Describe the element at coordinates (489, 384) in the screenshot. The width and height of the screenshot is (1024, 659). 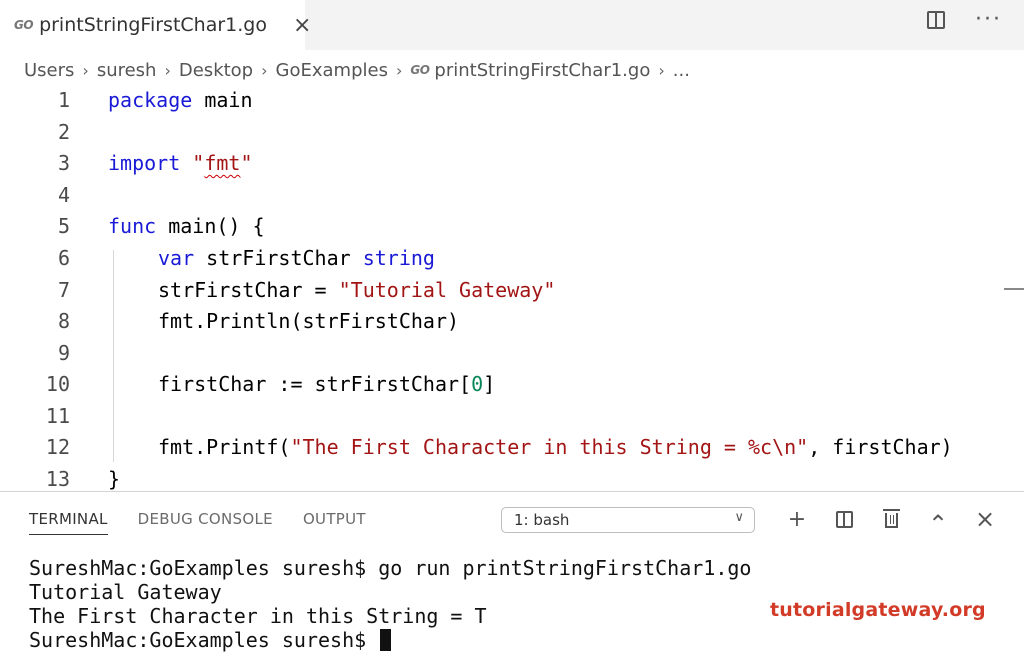
I see `code-token: ]` at that location.